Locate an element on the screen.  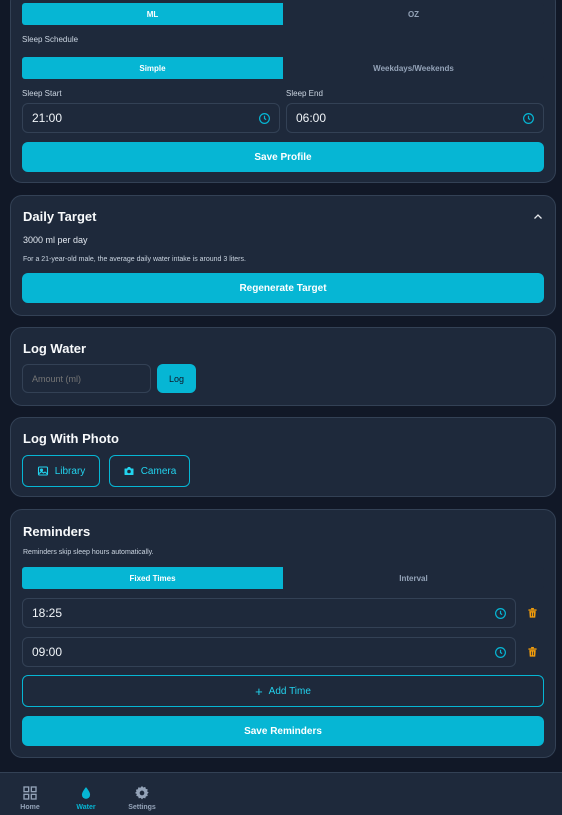
camera-icon is located at coordinates (129, 471).